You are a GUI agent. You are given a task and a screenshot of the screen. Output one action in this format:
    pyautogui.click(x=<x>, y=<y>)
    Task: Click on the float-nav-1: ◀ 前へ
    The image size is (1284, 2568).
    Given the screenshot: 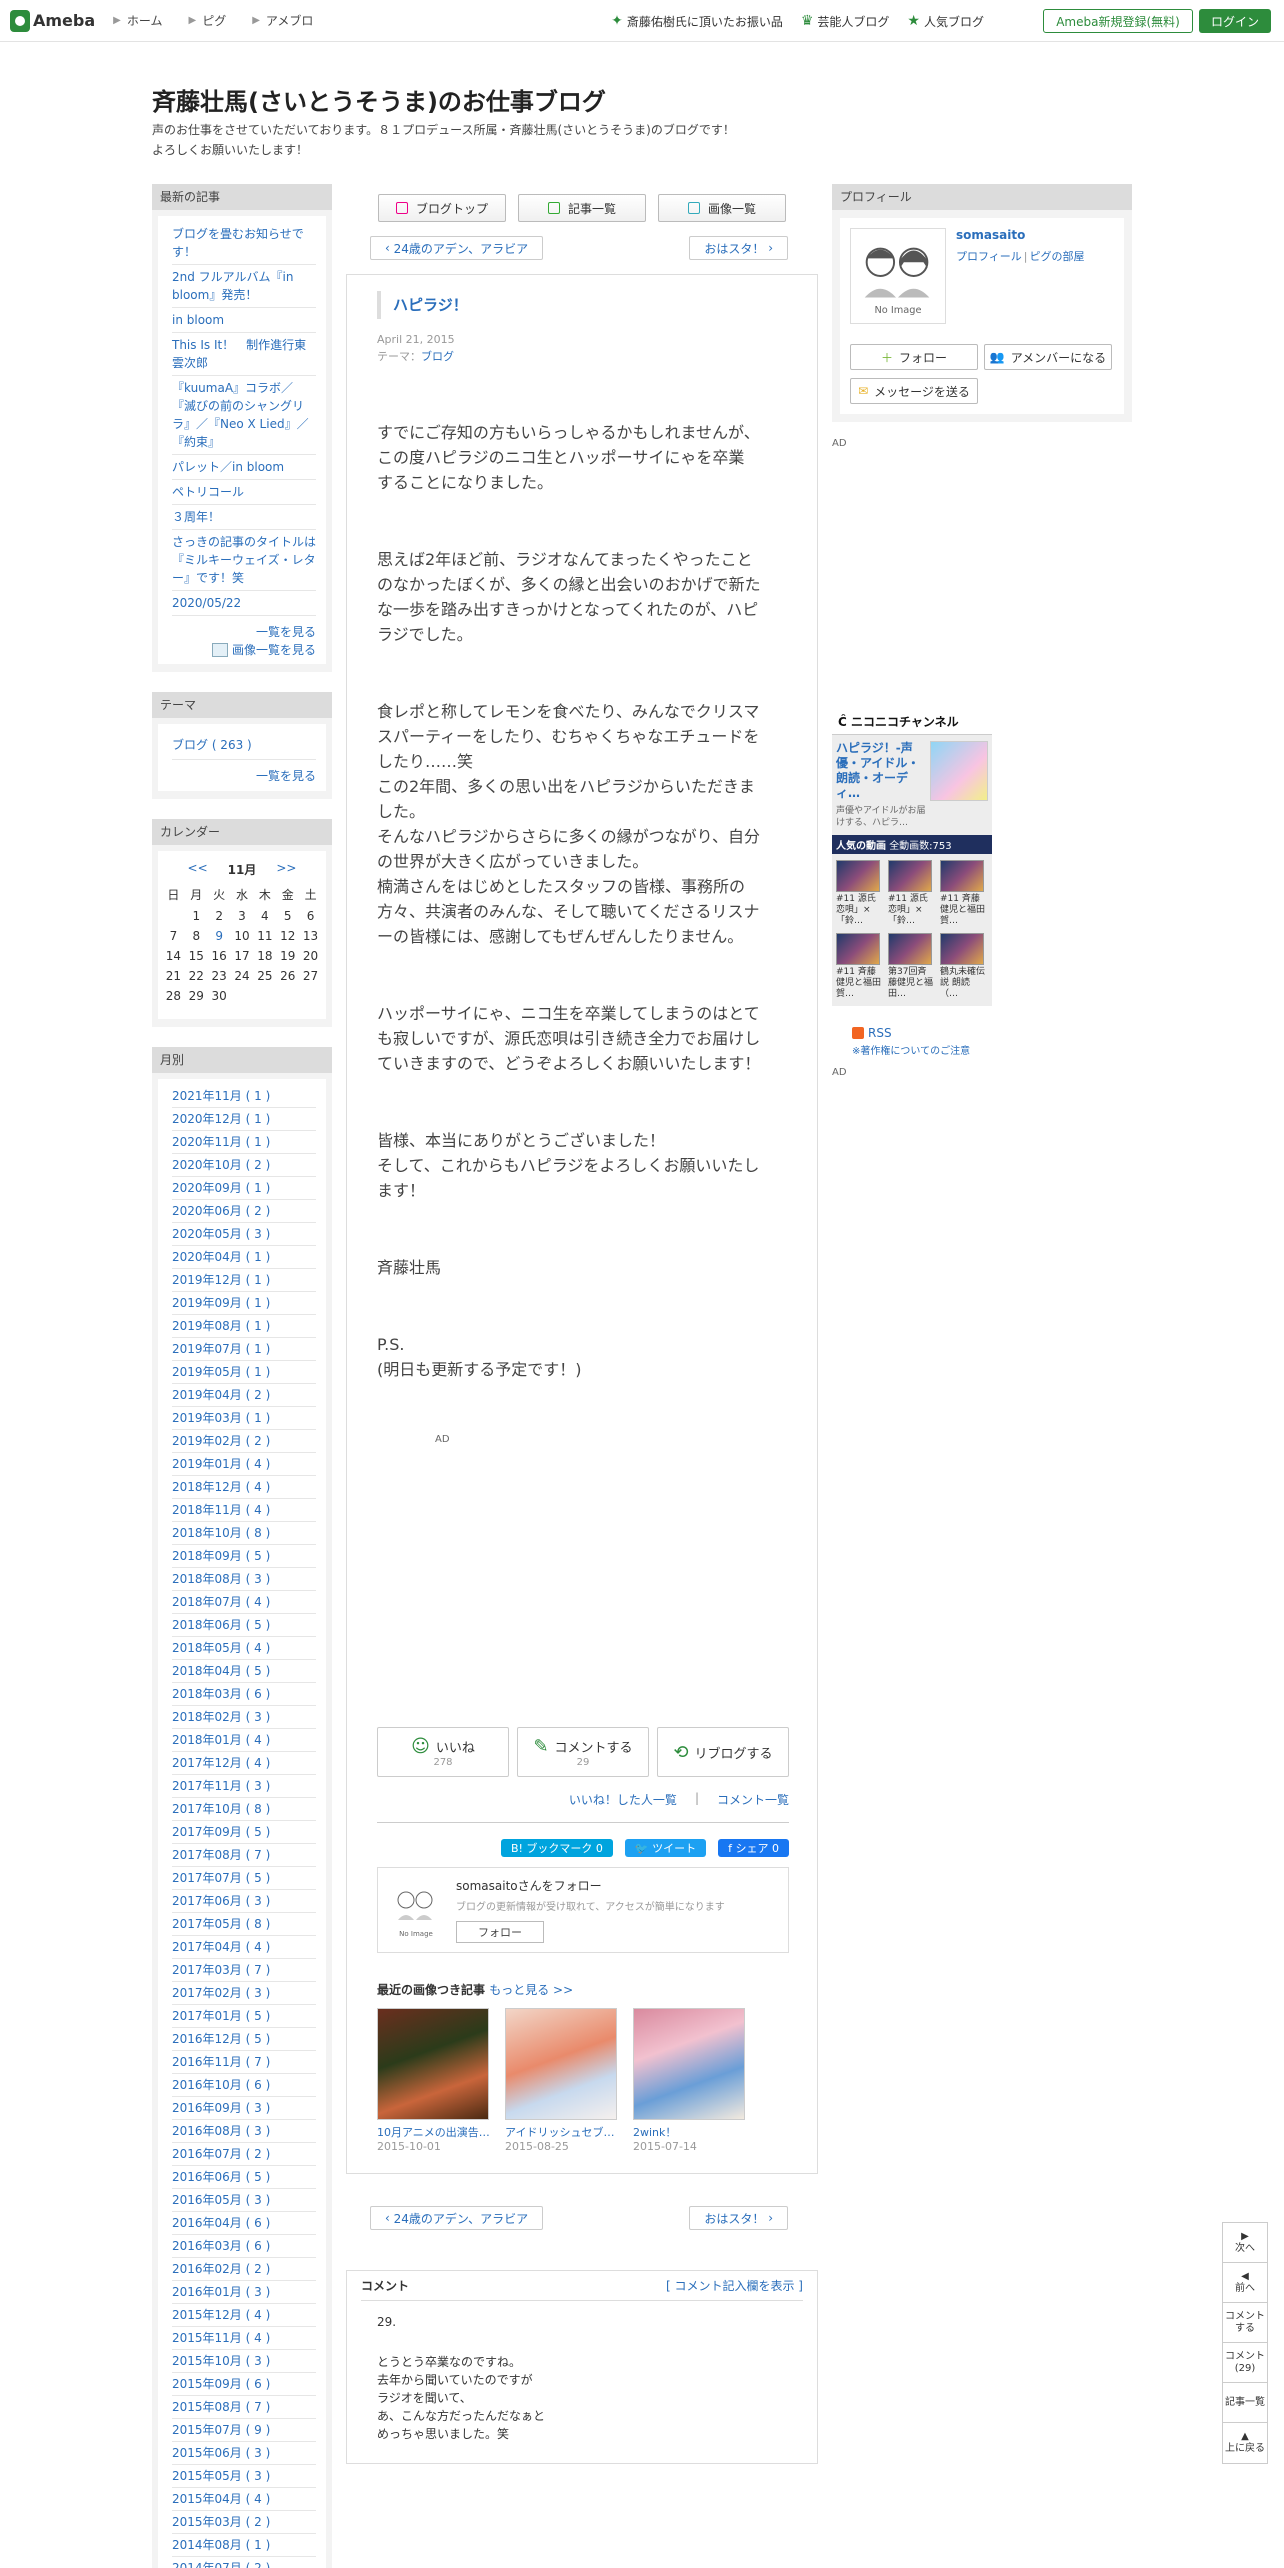 What is the action you would take?
    pyautogui.click(x=1245, y=2283)
    